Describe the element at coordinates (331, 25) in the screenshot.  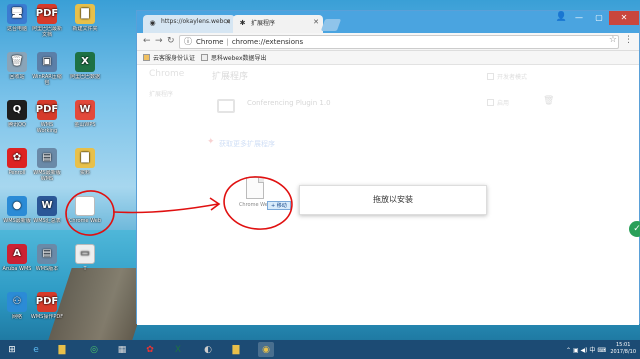
I see `new-tab-button` at that location.